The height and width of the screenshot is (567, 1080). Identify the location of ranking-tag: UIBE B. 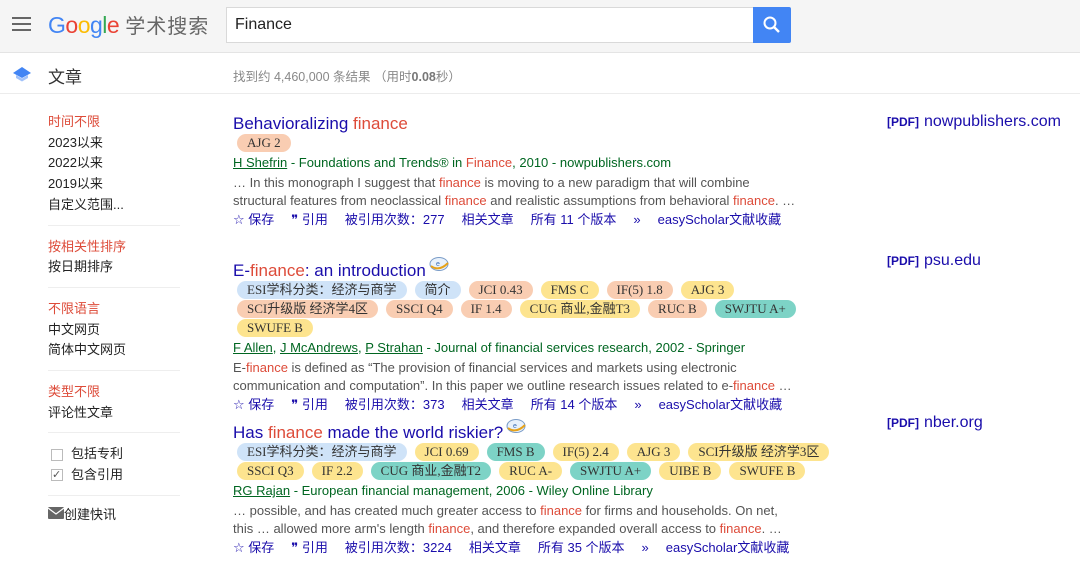
(690, 471).